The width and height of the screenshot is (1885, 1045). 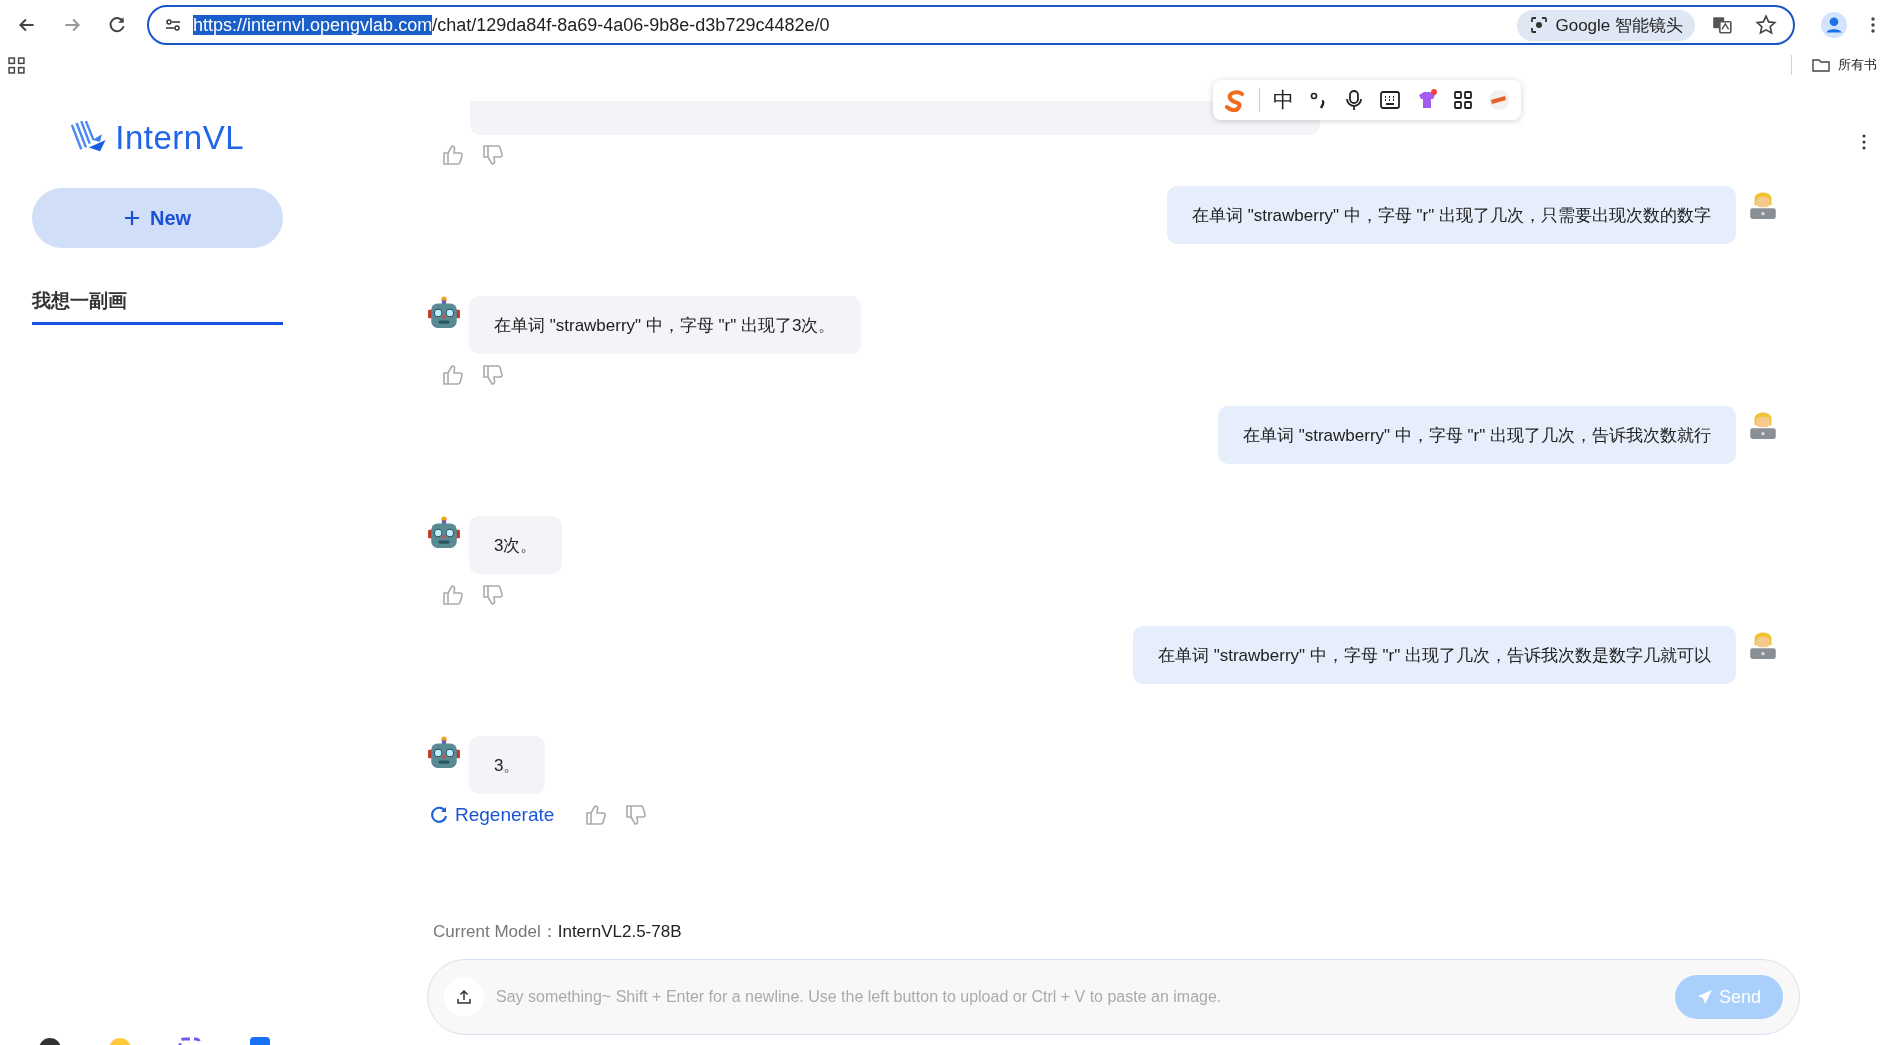 I want to click on lens-icon, so click(x=1539, y=25).